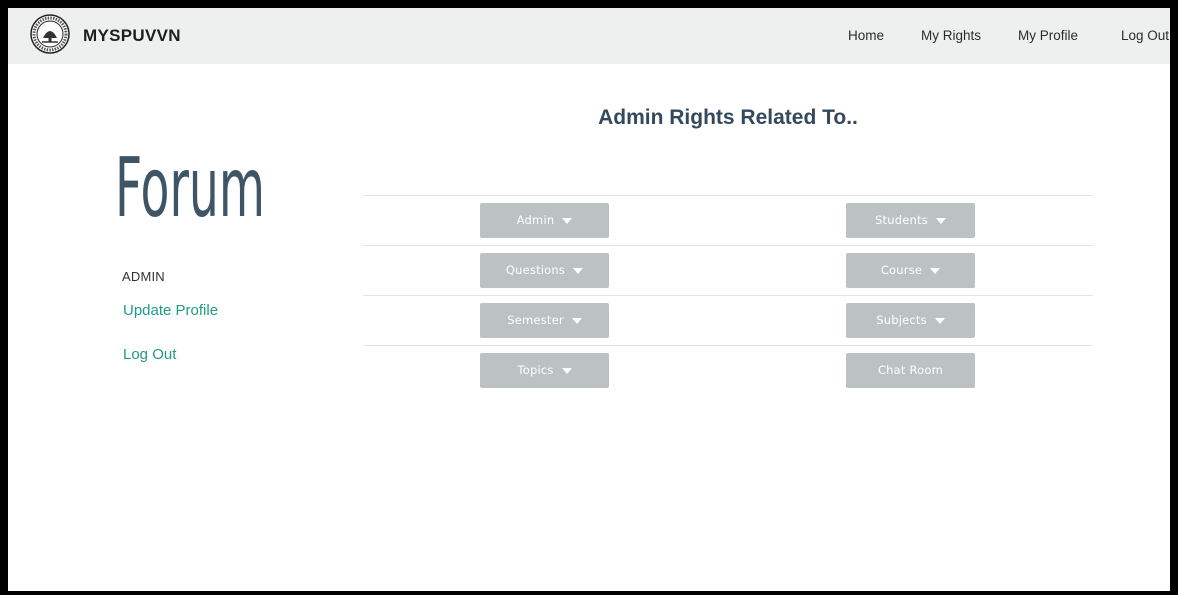  Describe the element at coordinates (170, 310) in the screenshot. I see `update-profile-link: Update Profile` at that location.